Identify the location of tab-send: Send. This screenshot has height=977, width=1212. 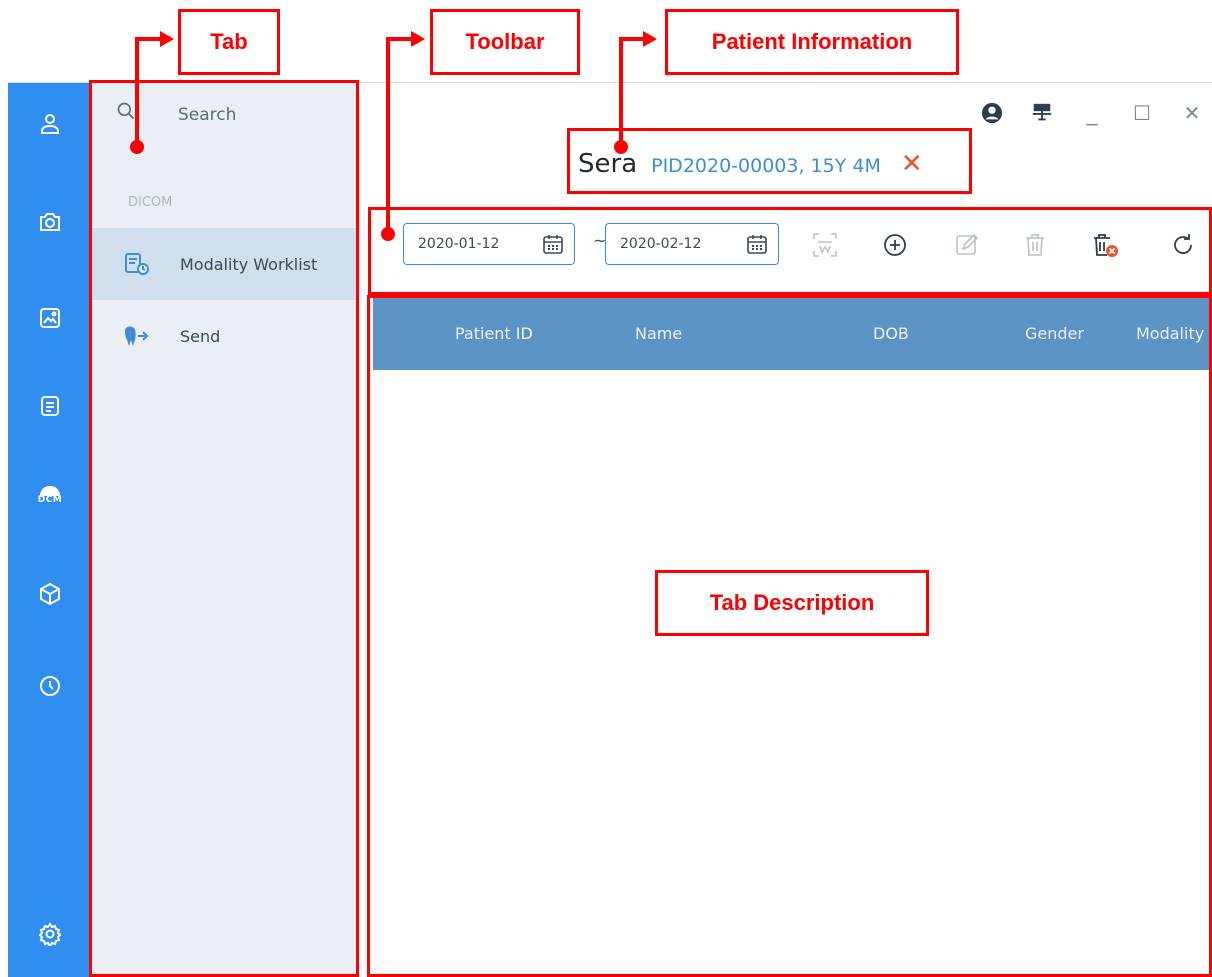
(224, 336).